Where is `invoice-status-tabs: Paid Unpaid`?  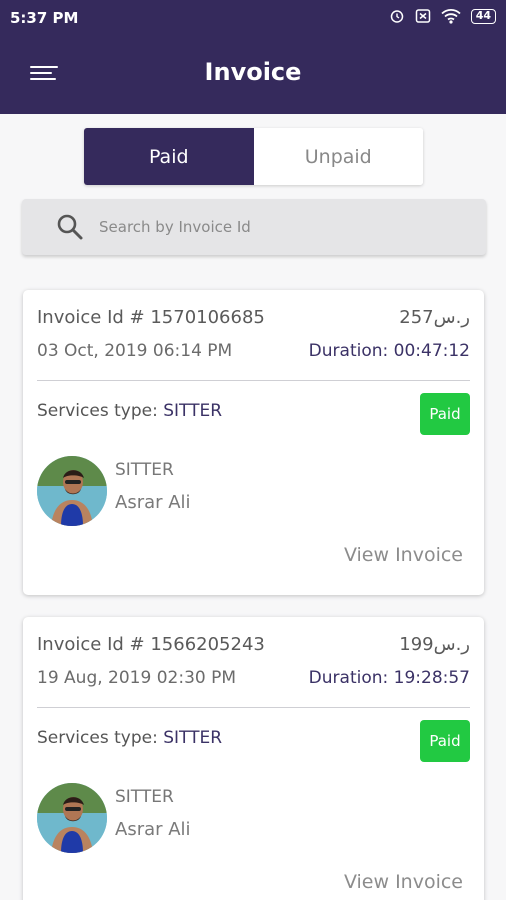
invoice-status-tabs: Paid Unpaid is located at coordinates (253, 156).